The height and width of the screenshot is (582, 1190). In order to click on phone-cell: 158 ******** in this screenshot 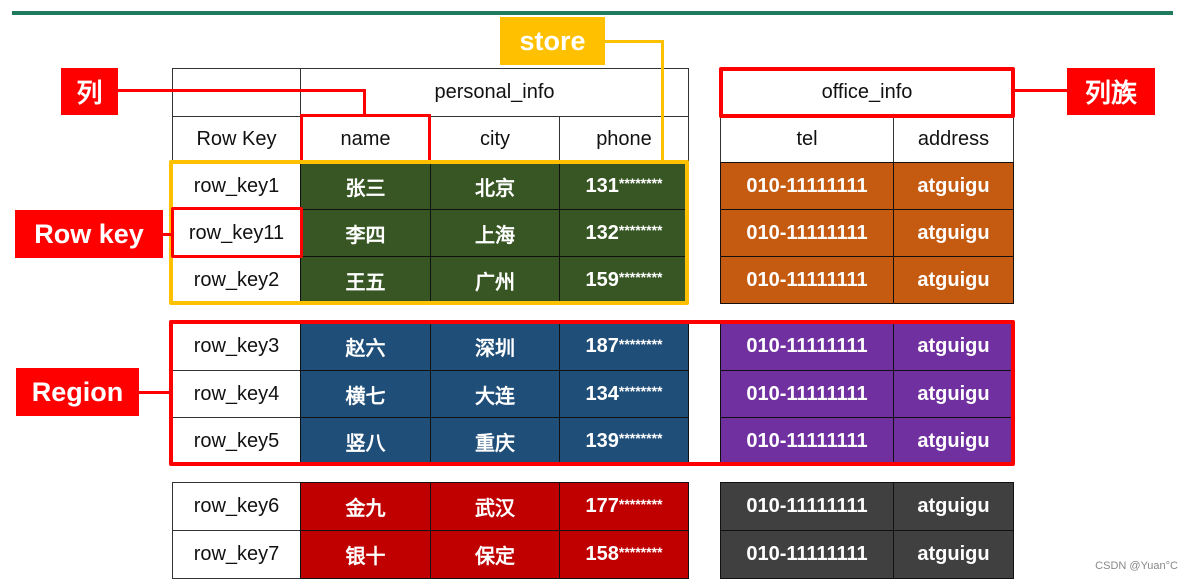, I will do `click(624, 554)`.